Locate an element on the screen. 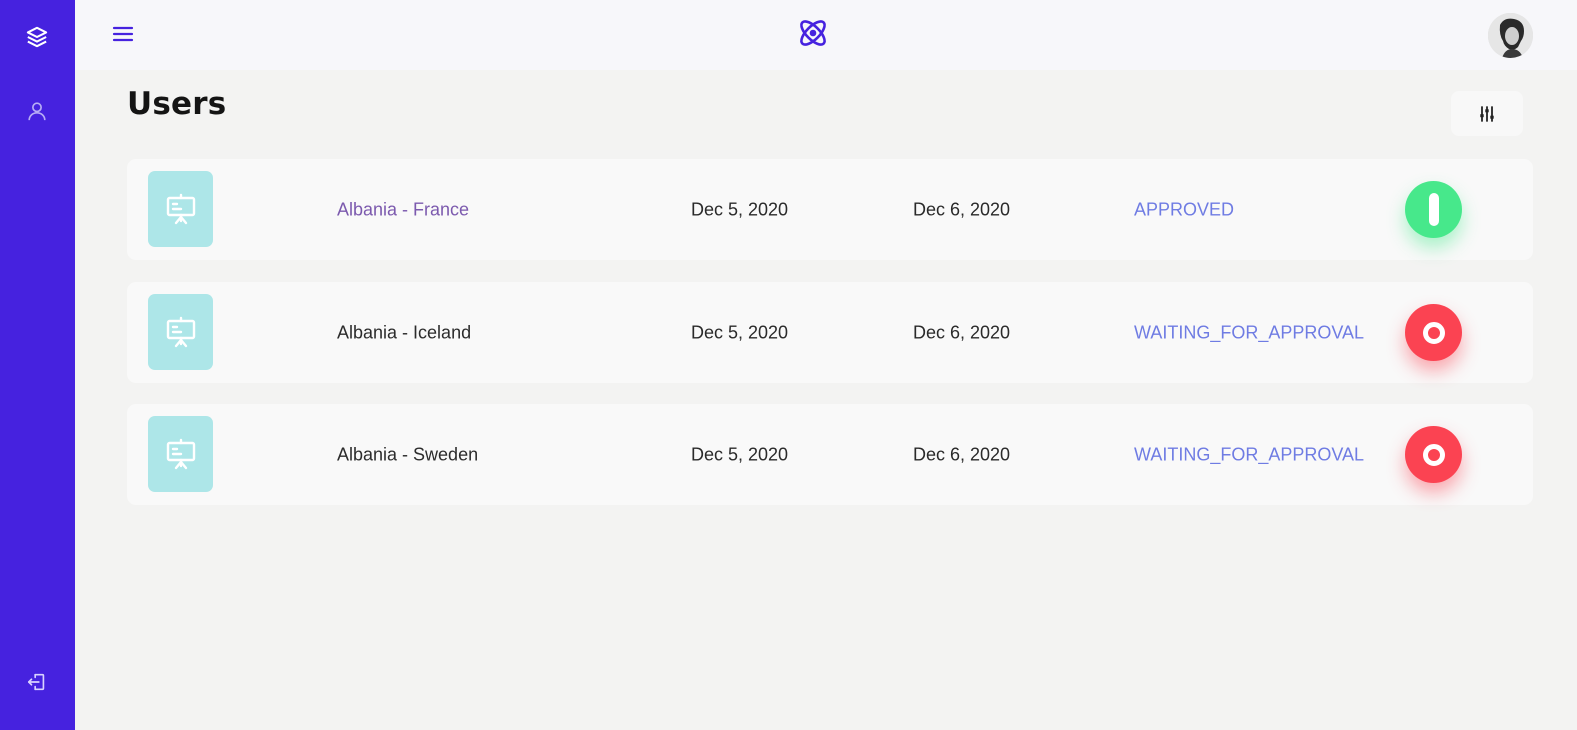 This screenshot has width=1577, height=730. logout-button is located at coordinates (37, 682).